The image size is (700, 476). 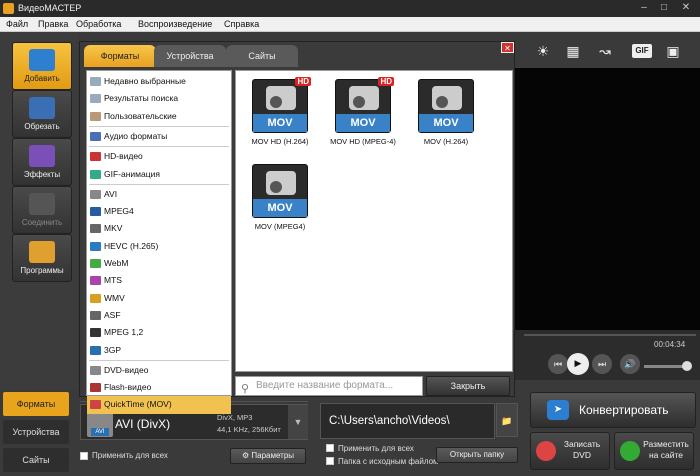 I want to click on format-category-item: Аудио форматы, so click(x=159, y=136).